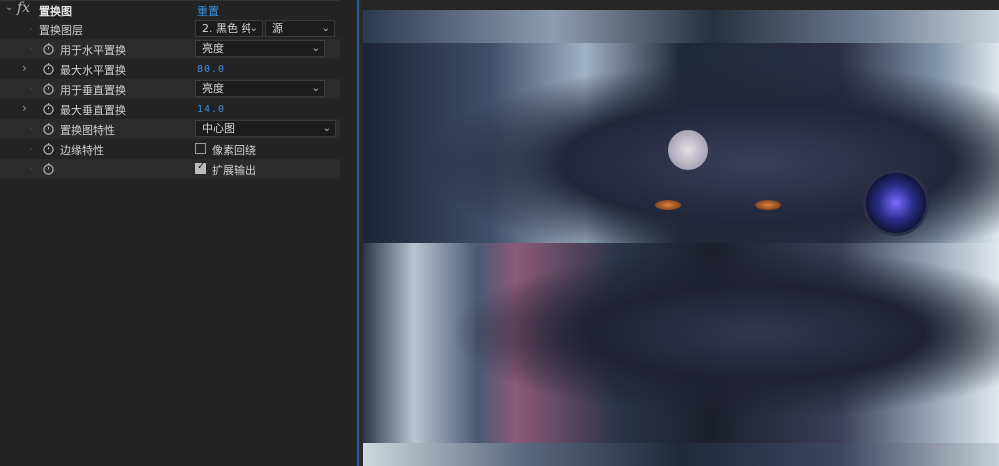 The height and width of the screenshot is (466, 999). I want to click on property-label: 置换图层, so click(61, 30).